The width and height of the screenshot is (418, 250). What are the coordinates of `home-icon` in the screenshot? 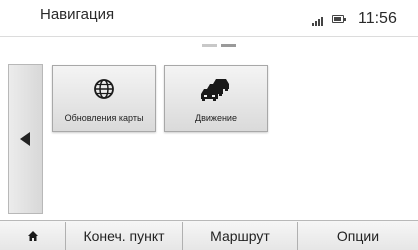 It's located at (32, 236).